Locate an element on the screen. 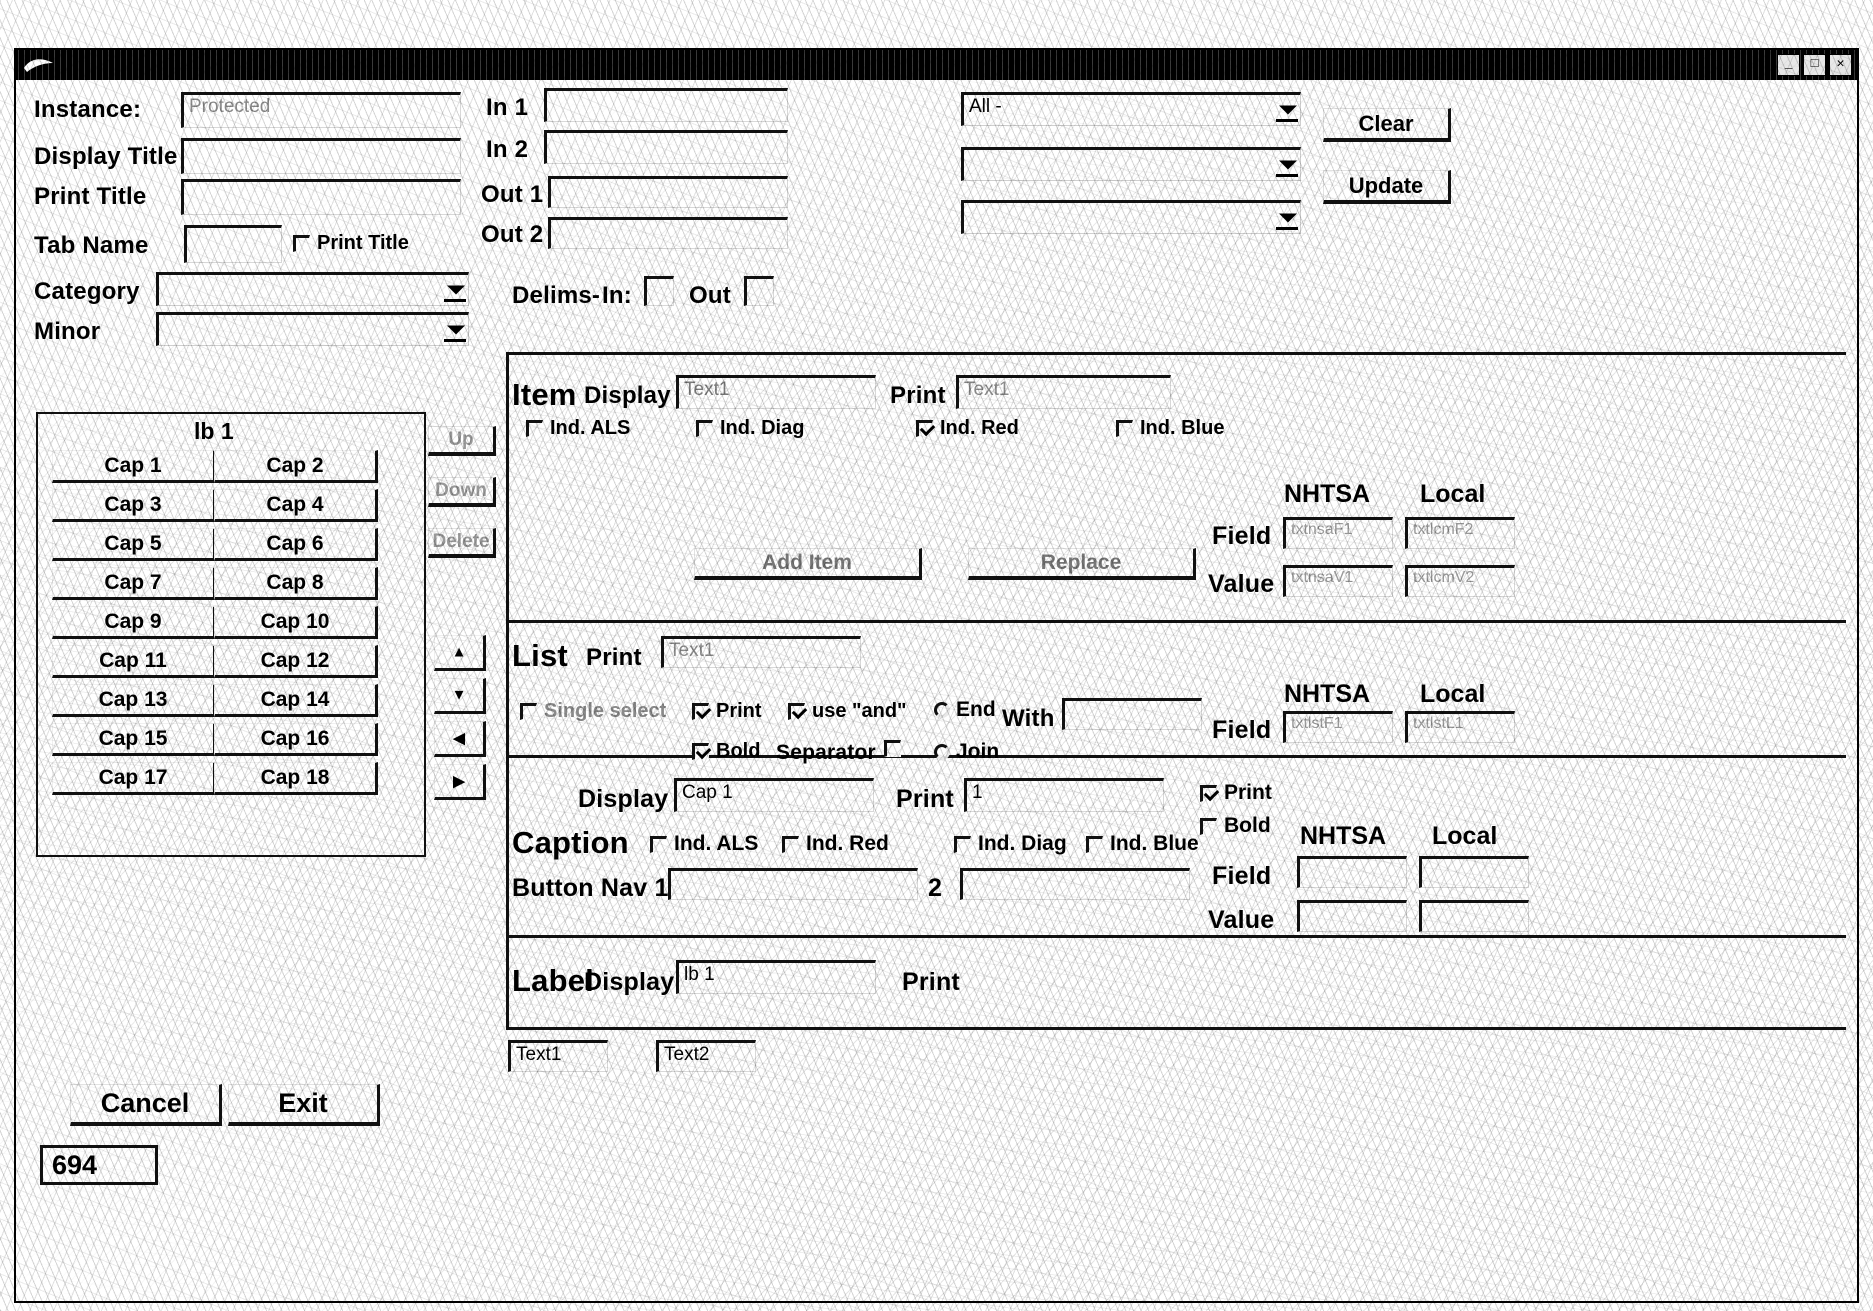  display-title-field is located at coordinates (321, 156).